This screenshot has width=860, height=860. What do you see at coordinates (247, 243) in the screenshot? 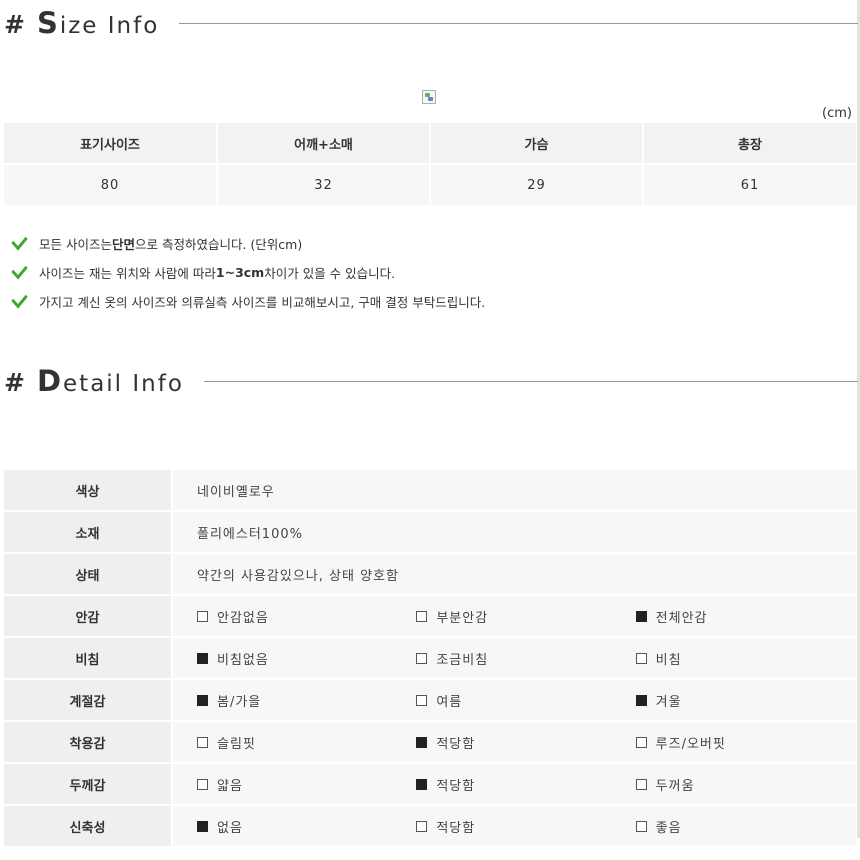
I see `note-item: 모든 사이즈는 단면 으로 측정하였습니다. (단위cm)` at bounding box center [247, 243].